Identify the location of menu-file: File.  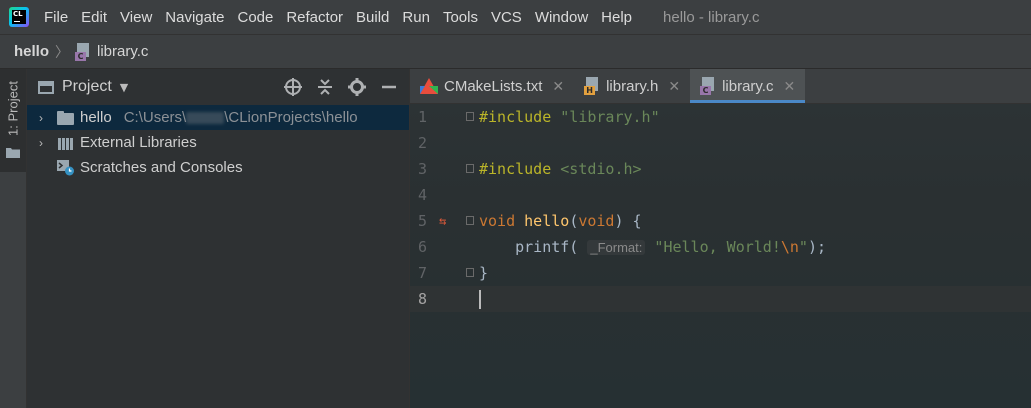
(56, 17).